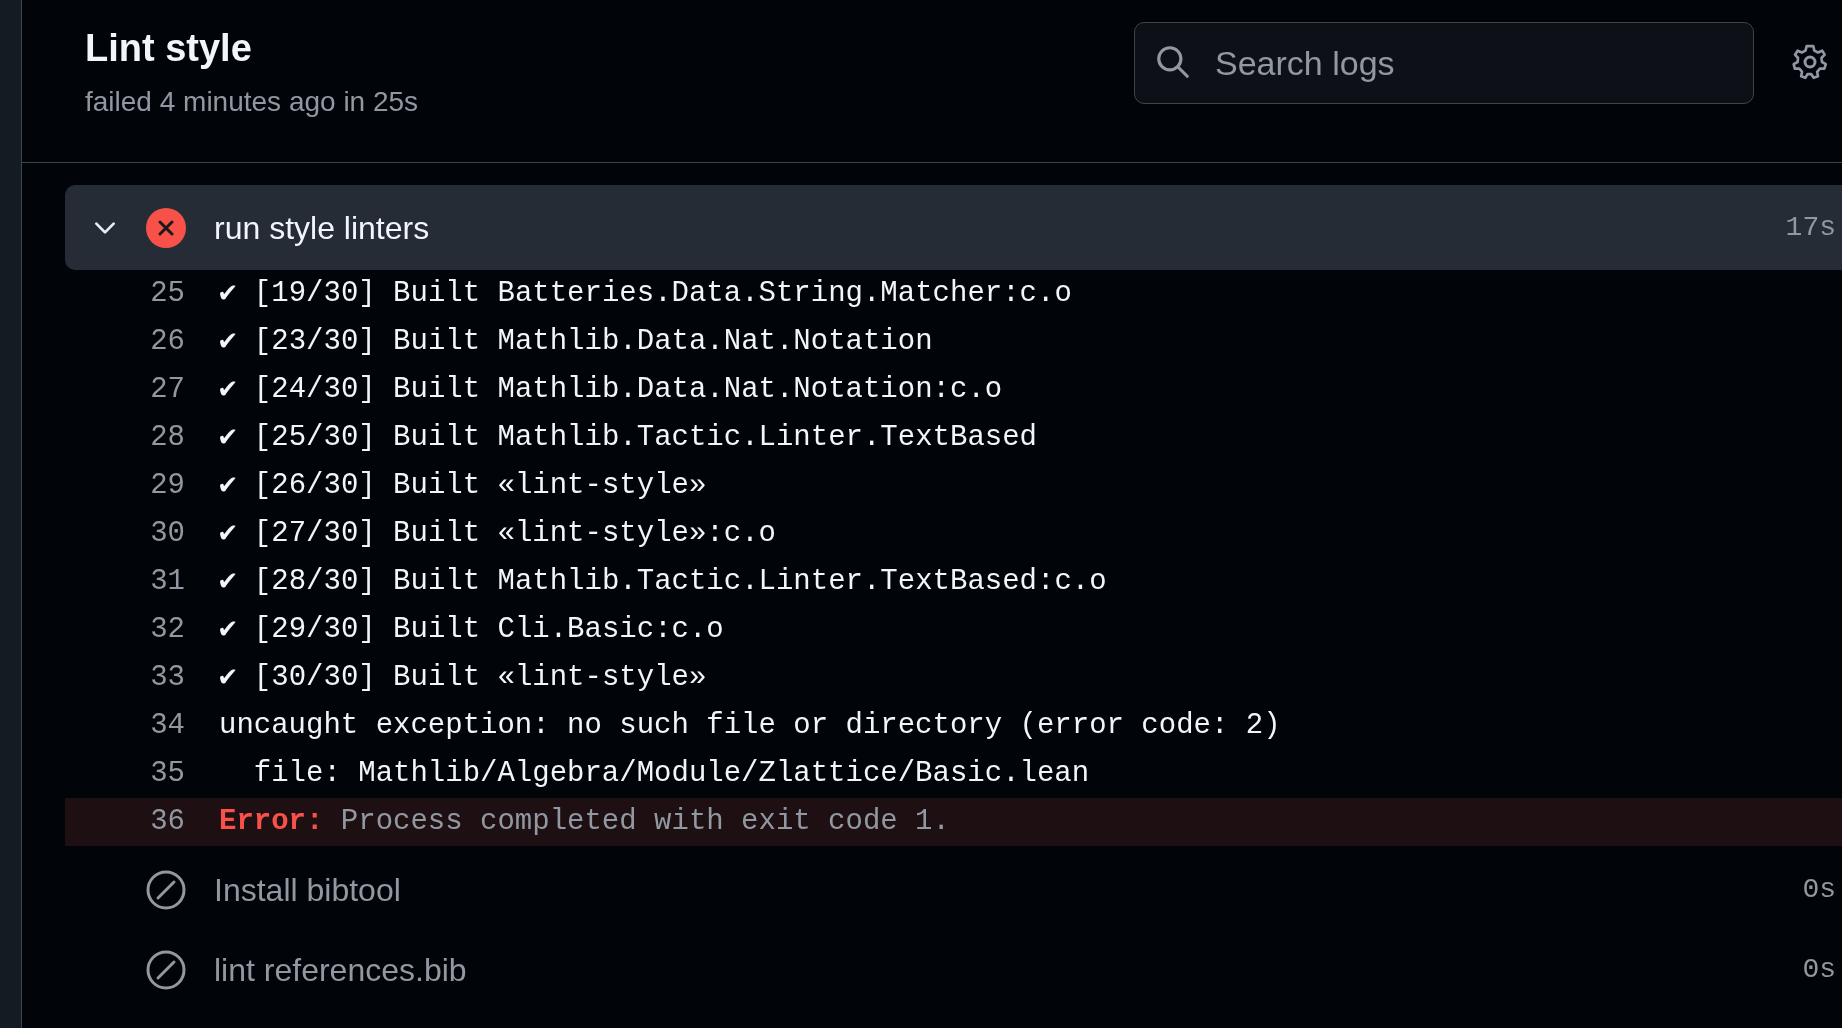  I want to click on line-number: 31, so click(167, 582).